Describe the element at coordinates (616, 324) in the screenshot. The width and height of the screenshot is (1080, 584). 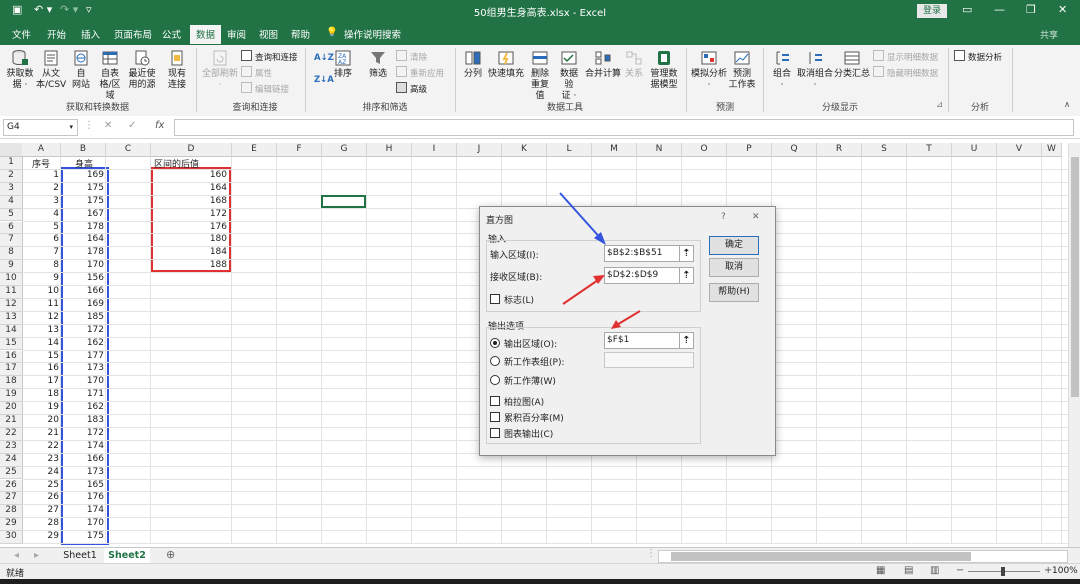
I see `red-arrowhead-output` at that location.